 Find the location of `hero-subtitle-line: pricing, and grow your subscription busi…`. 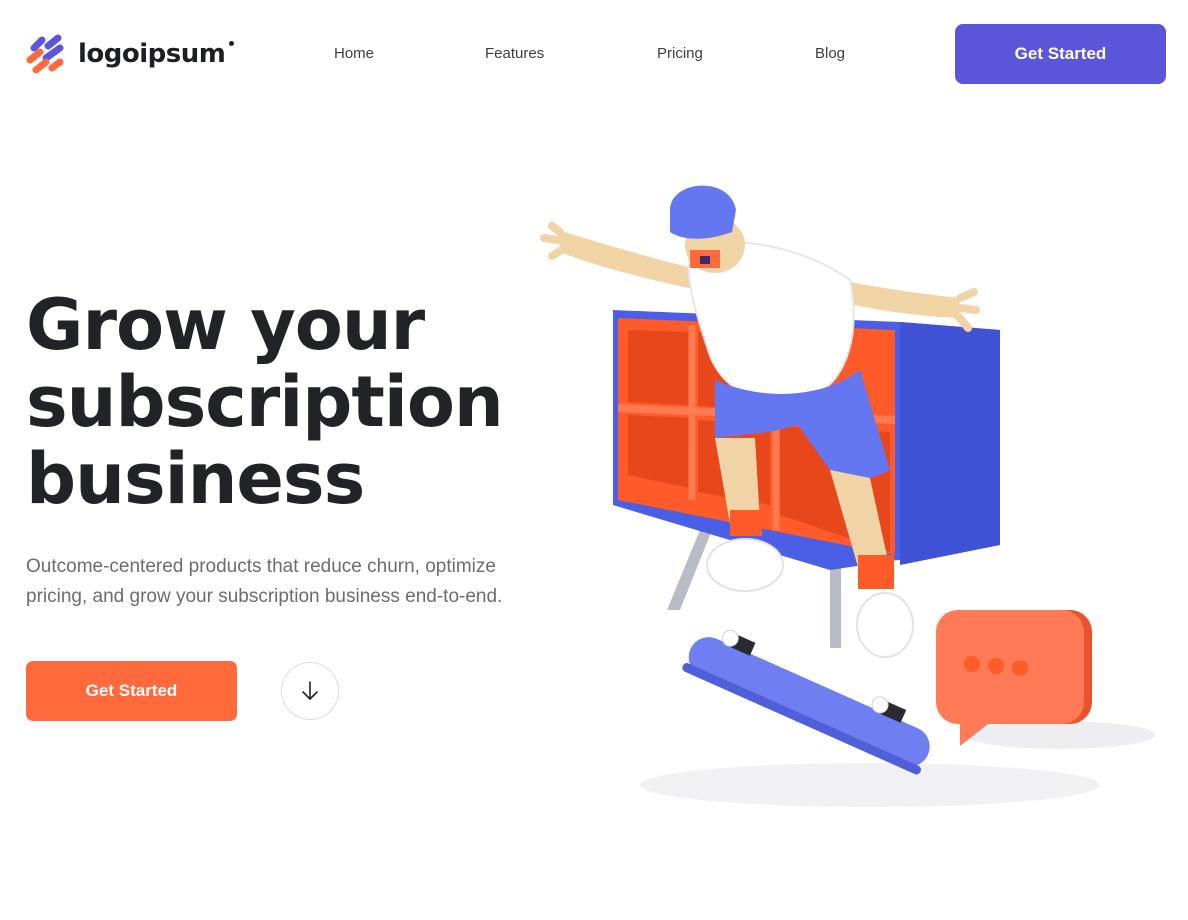

hero-subtitle-line: pricing, and grow your subscription busi… is located at coordinates (264, 596).